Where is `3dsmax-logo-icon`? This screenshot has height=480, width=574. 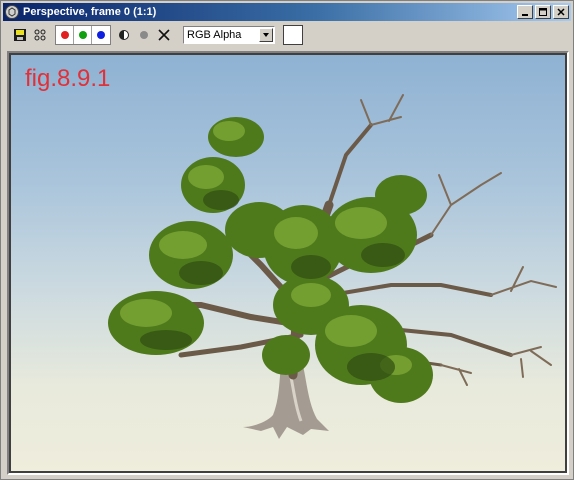
3dsmax-logo-icon is located at coordinates (12, 12).